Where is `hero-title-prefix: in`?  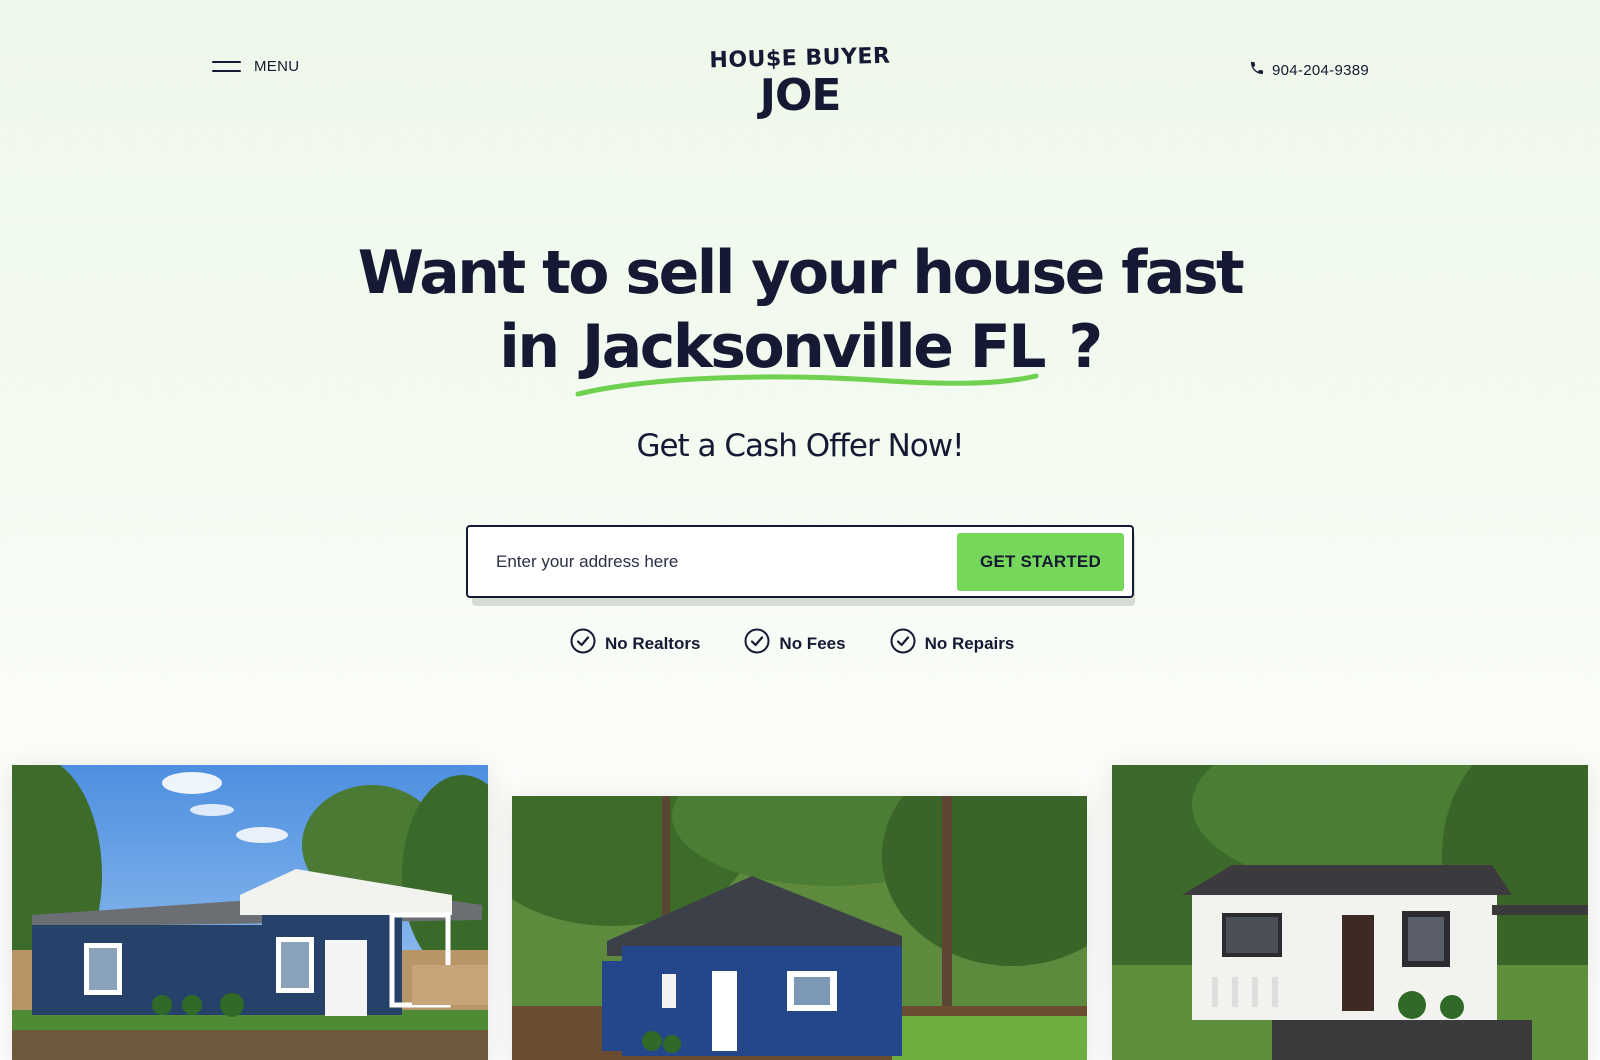 hero-title-prefix: in is located at coordinates (529, 347).